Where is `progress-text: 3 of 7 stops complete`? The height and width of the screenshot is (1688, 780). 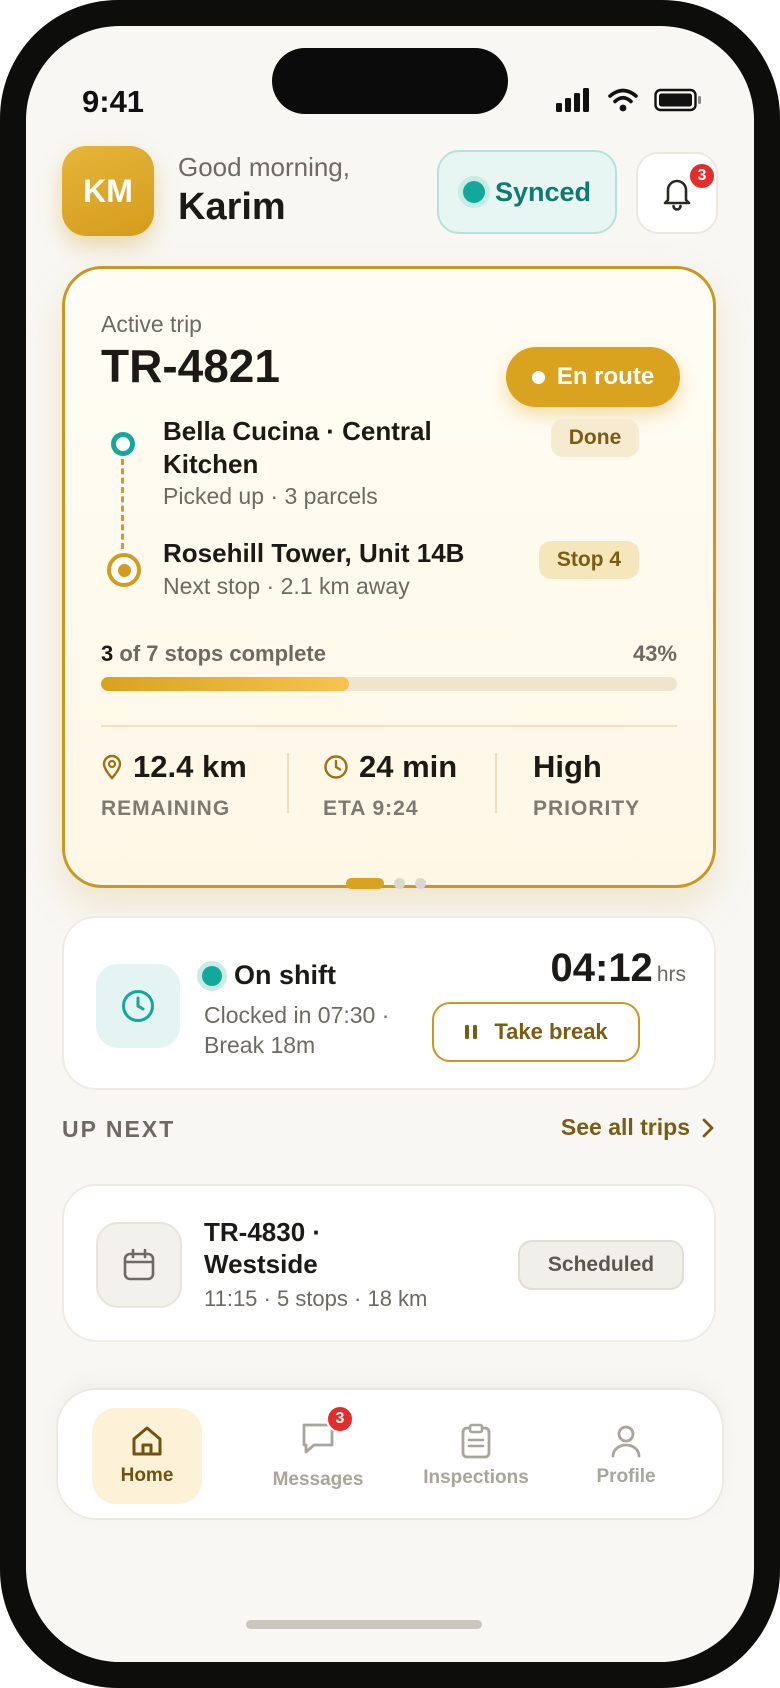
progress-text: 3 of 7 stops complete is located at coordinates (213, 654).